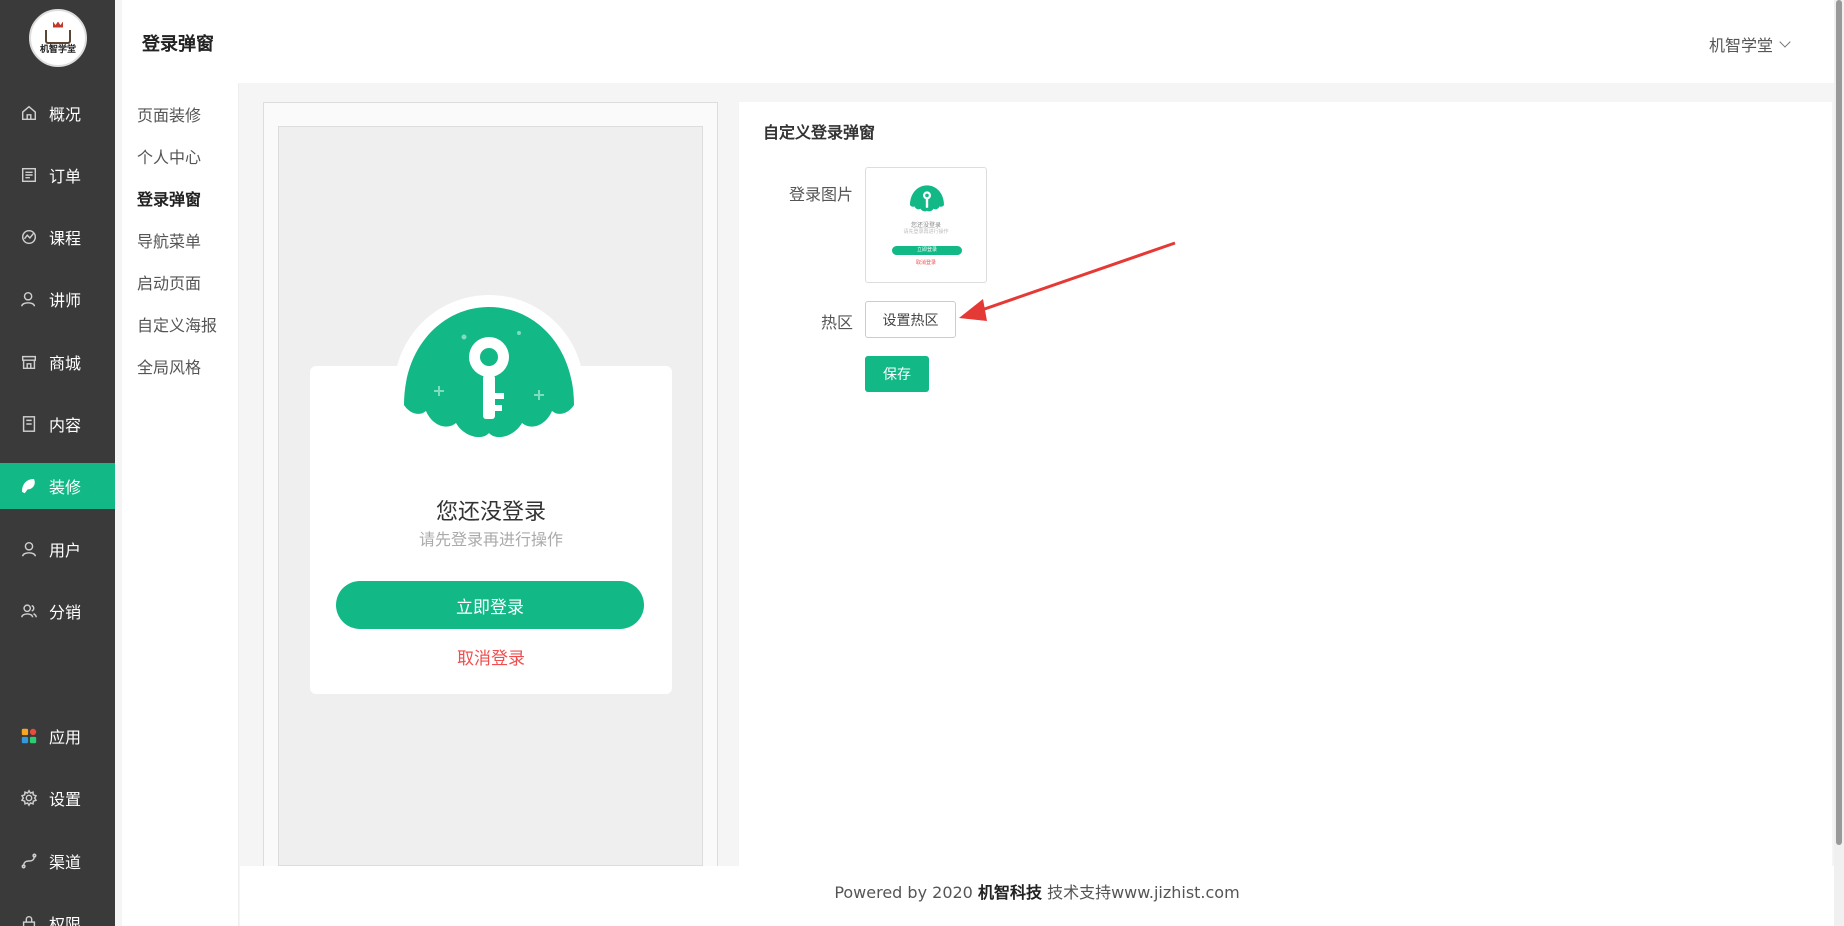 This screenshot has height=926, width=1844. Describe the element at coordinates (65, 920) in the screenshot. I see `sidebar-item-label: 权限` at that location.